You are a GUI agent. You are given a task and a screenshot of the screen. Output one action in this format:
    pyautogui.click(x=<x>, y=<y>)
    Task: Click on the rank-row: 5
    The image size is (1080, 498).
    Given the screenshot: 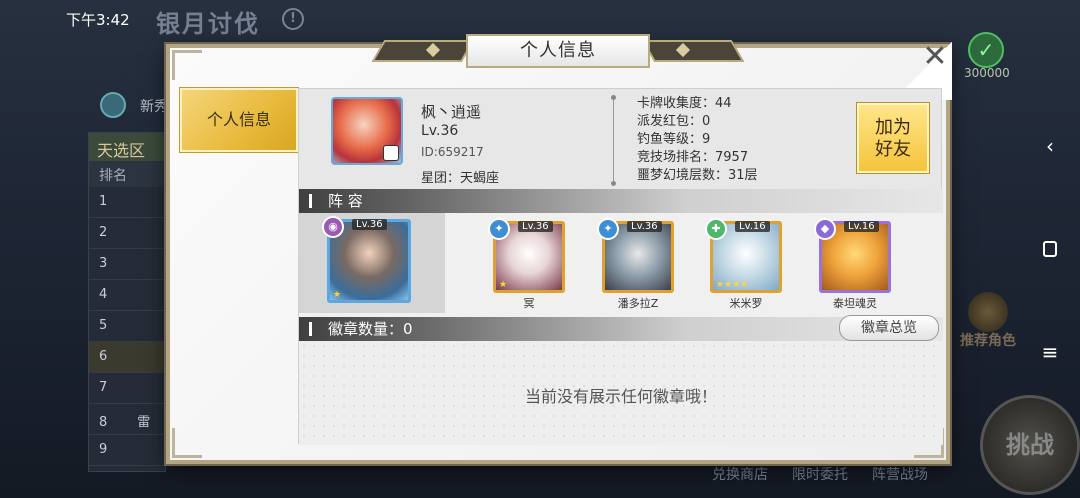 What is the action you would take?
    pyautogui.click(x=127, y=326)
    